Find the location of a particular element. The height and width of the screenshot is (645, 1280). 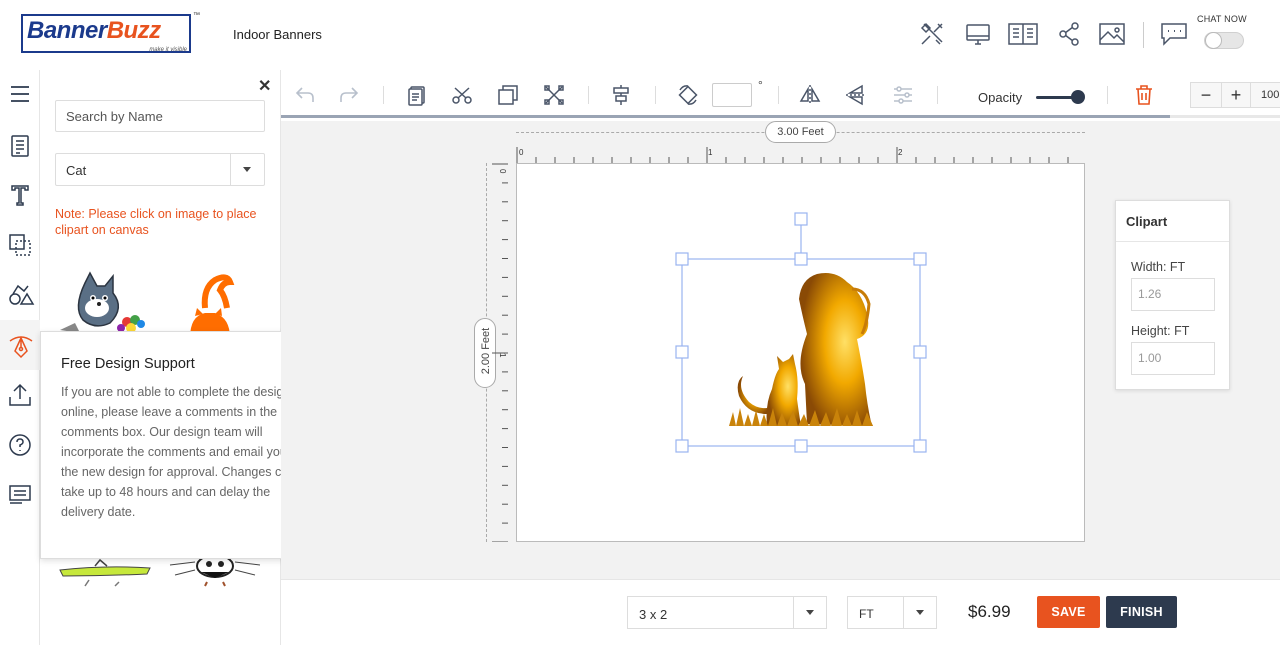

cut-icon is located at coordinates (462, 95).